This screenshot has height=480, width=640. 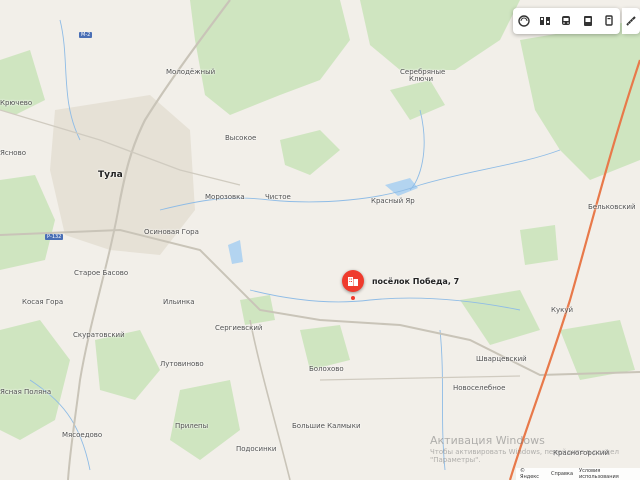 I want to click on label-krasny-yar: Красный Яр, so click(x=393, y=201).